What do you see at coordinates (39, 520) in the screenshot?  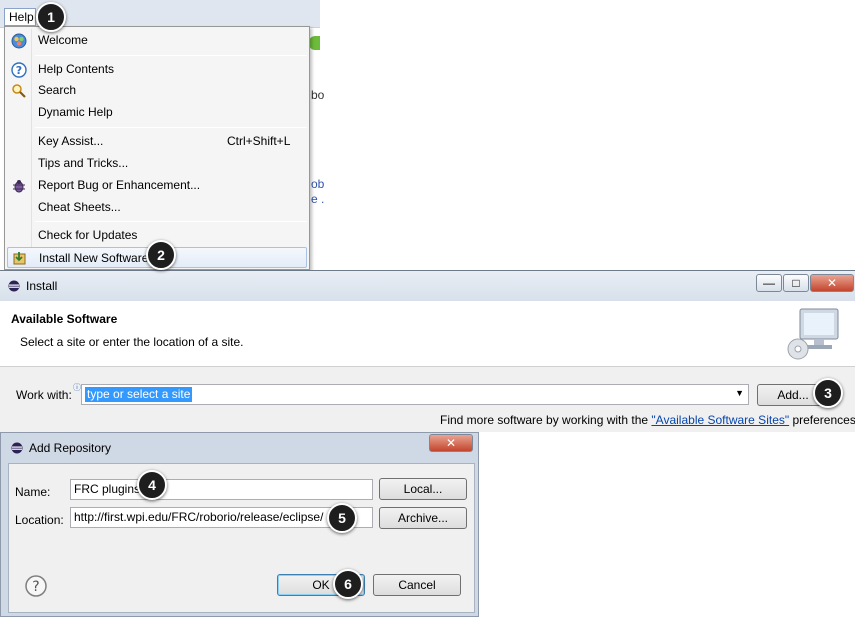 I see `location-label: Location:` at bounding box center [39, 520].